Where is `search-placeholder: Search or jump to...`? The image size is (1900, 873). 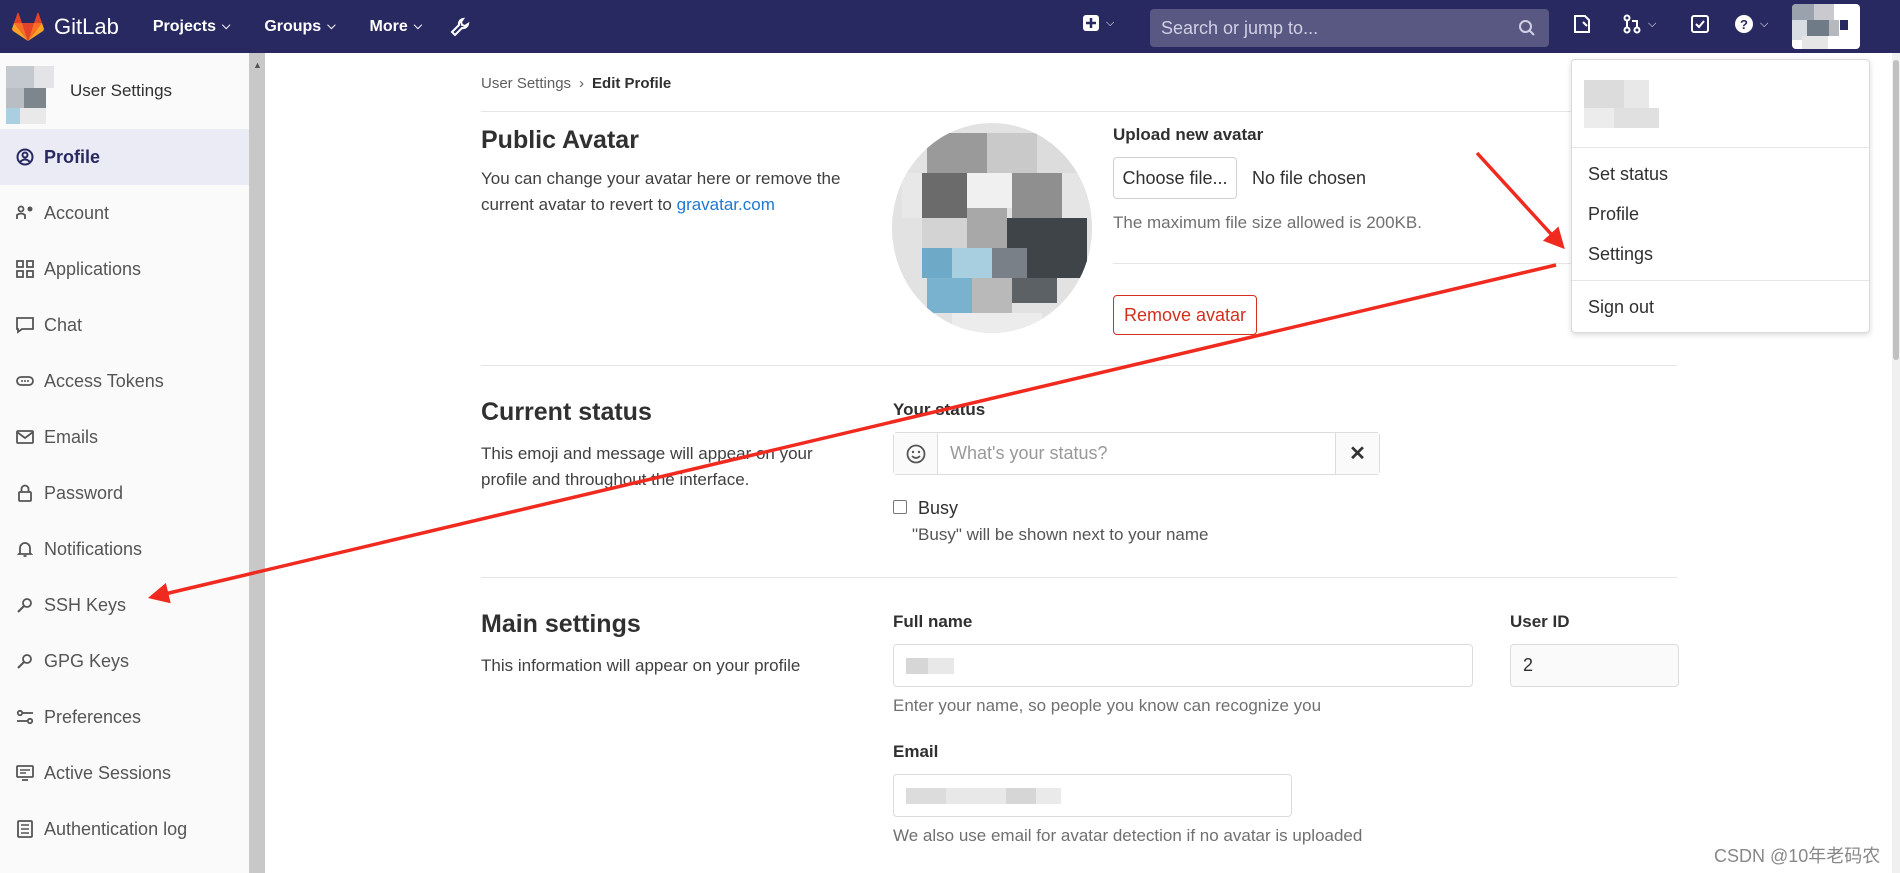 search-placeholder: Search or jump to... is located at coordinates (1240, 27).